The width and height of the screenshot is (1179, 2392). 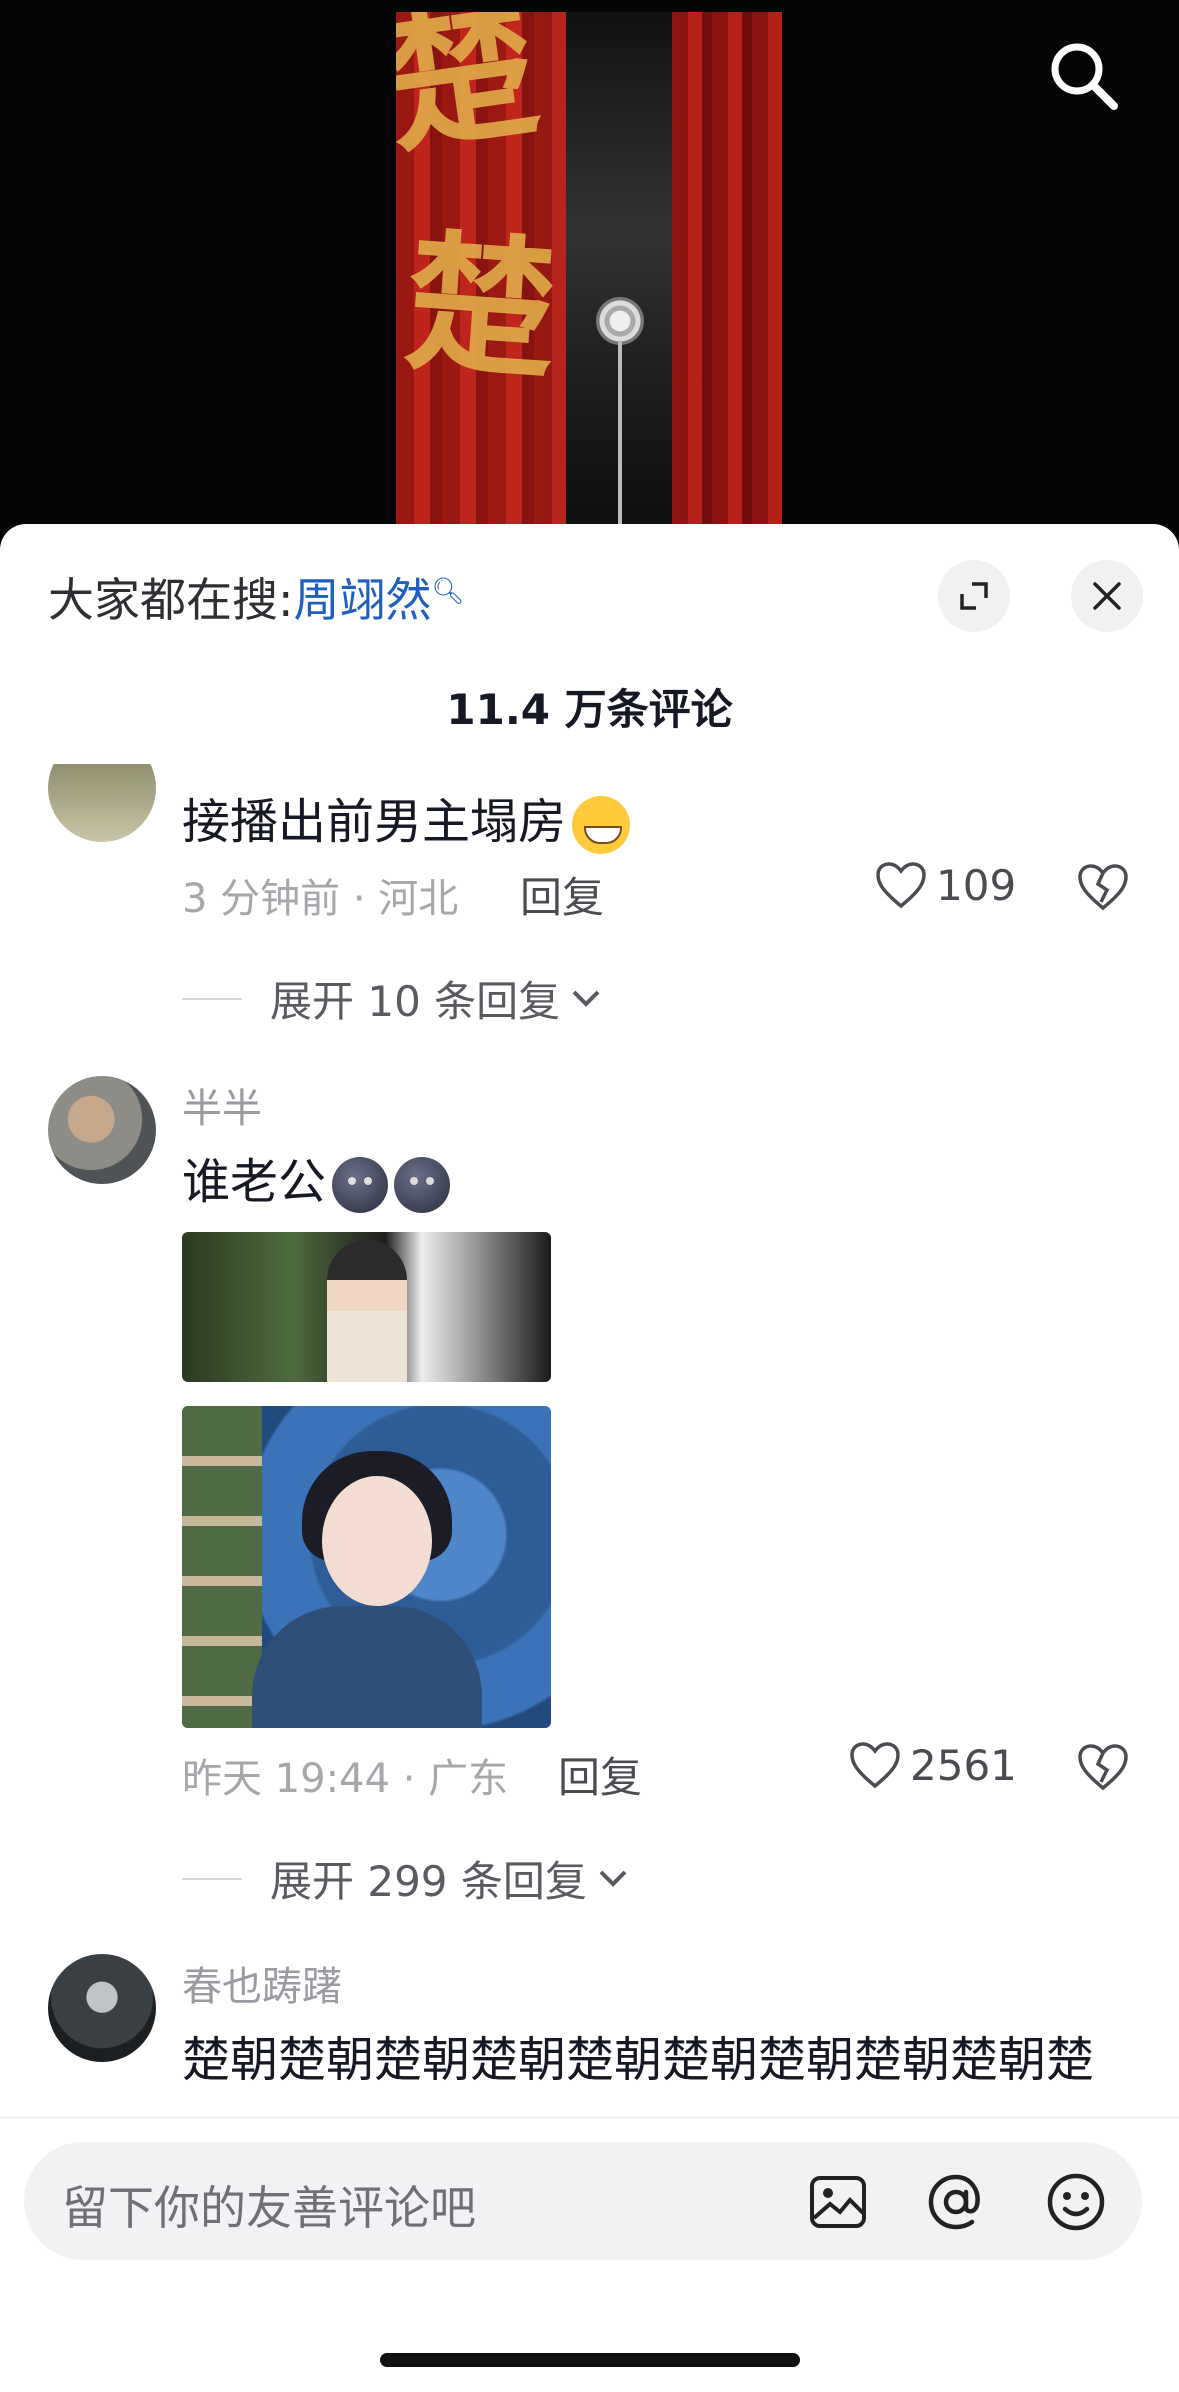 What do you see at coordinates (1076, 2202) in the screenshot?
I see `emoji-icon` at bounding box center [1076, 2202].